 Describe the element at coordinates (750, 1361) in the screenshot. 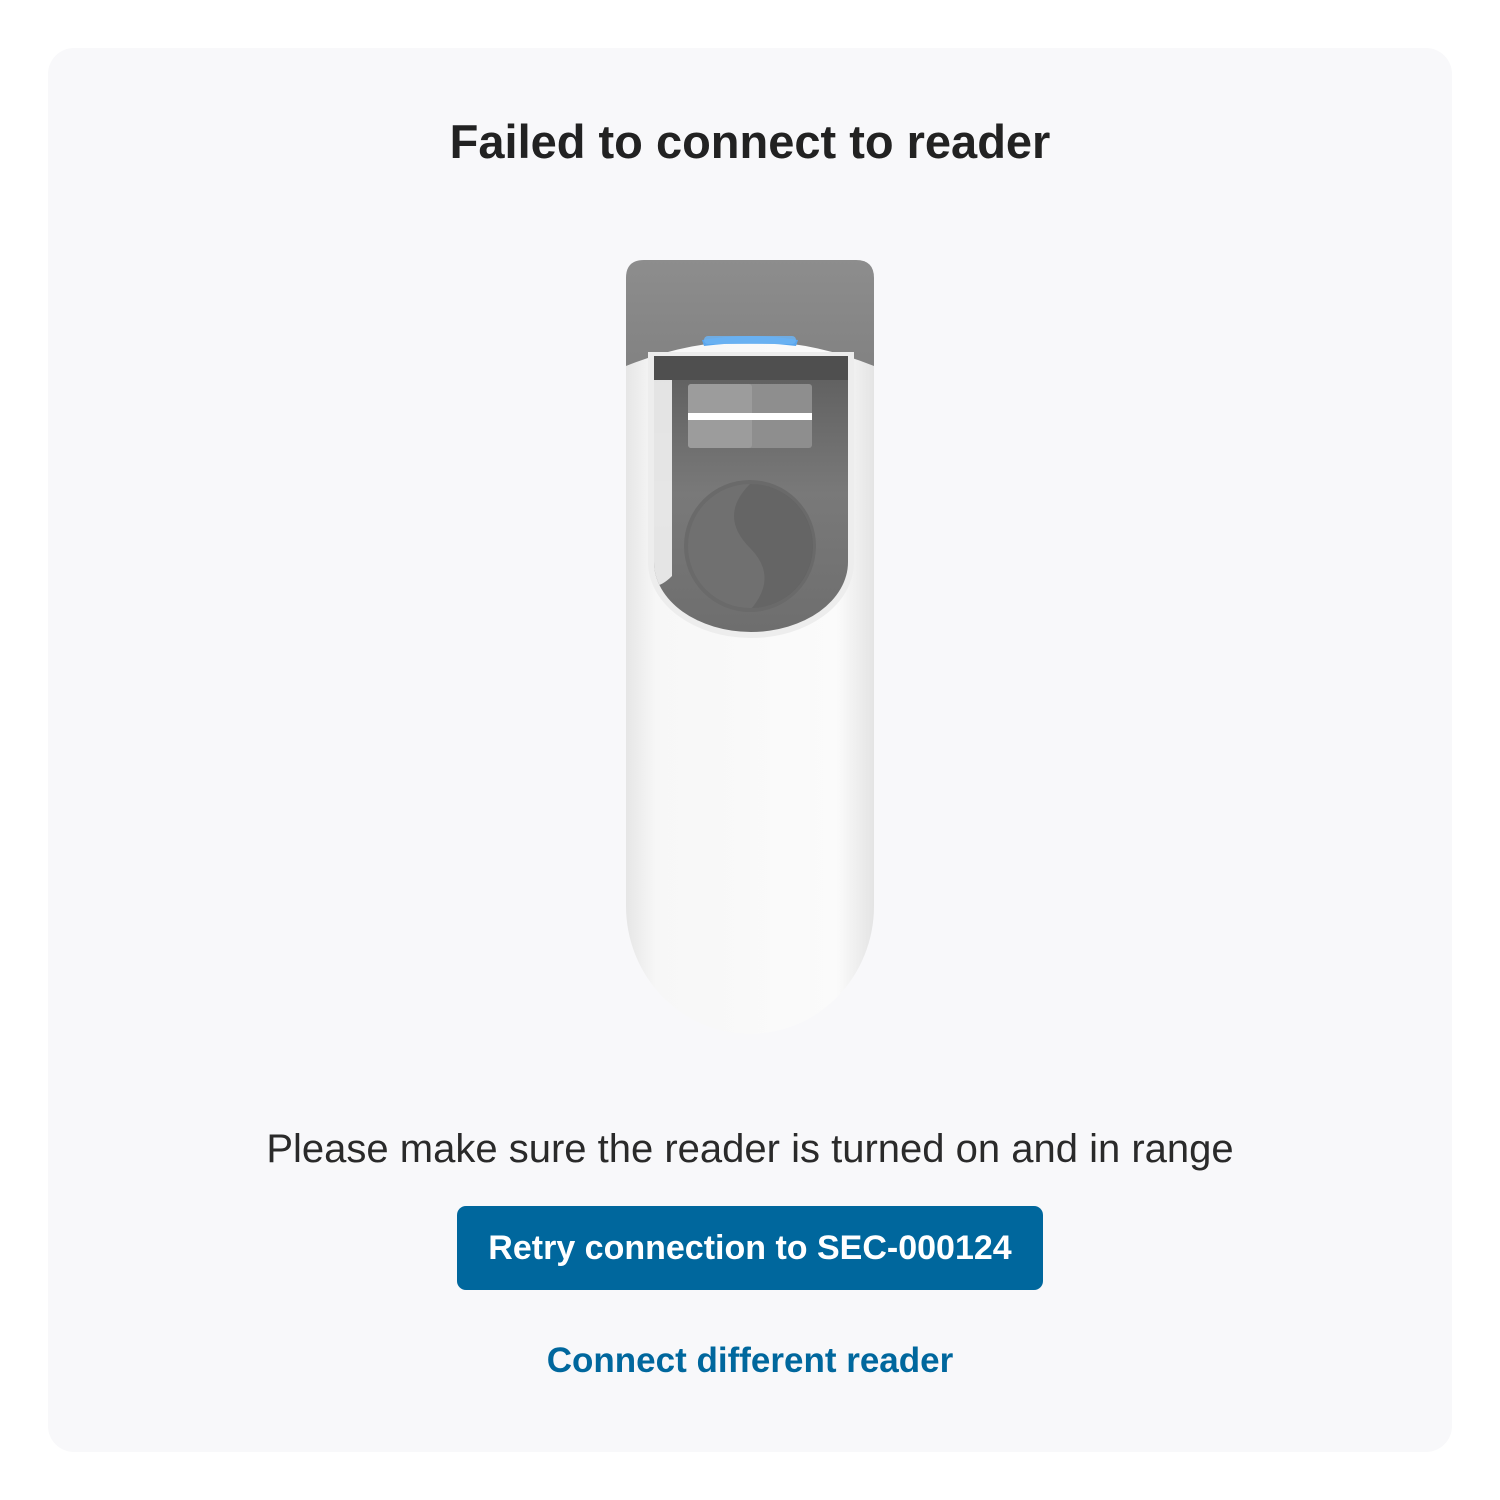

I see `connect-different-reader-link: Connect different reader` at that location.